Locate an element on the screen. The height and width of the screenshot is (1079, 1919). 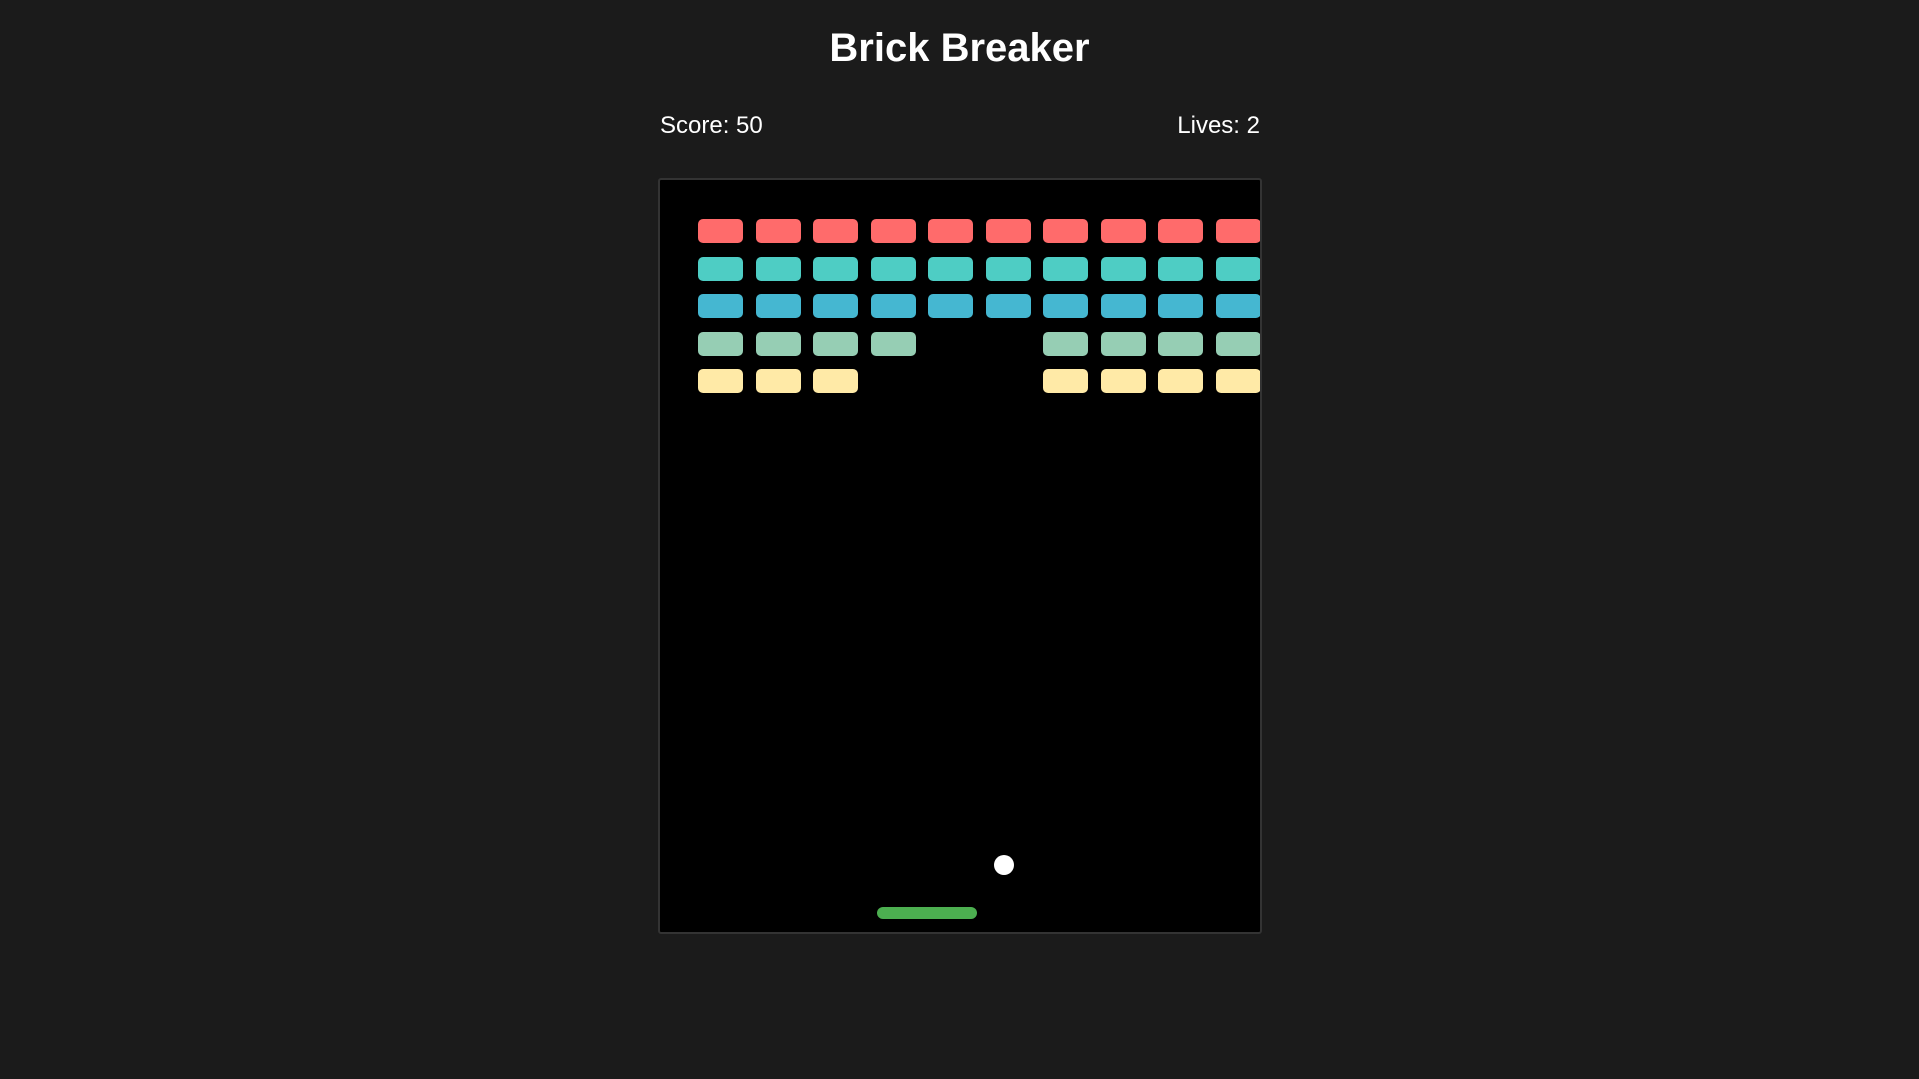
game-title: Brick Breaker is located at coordinates (959, 48).